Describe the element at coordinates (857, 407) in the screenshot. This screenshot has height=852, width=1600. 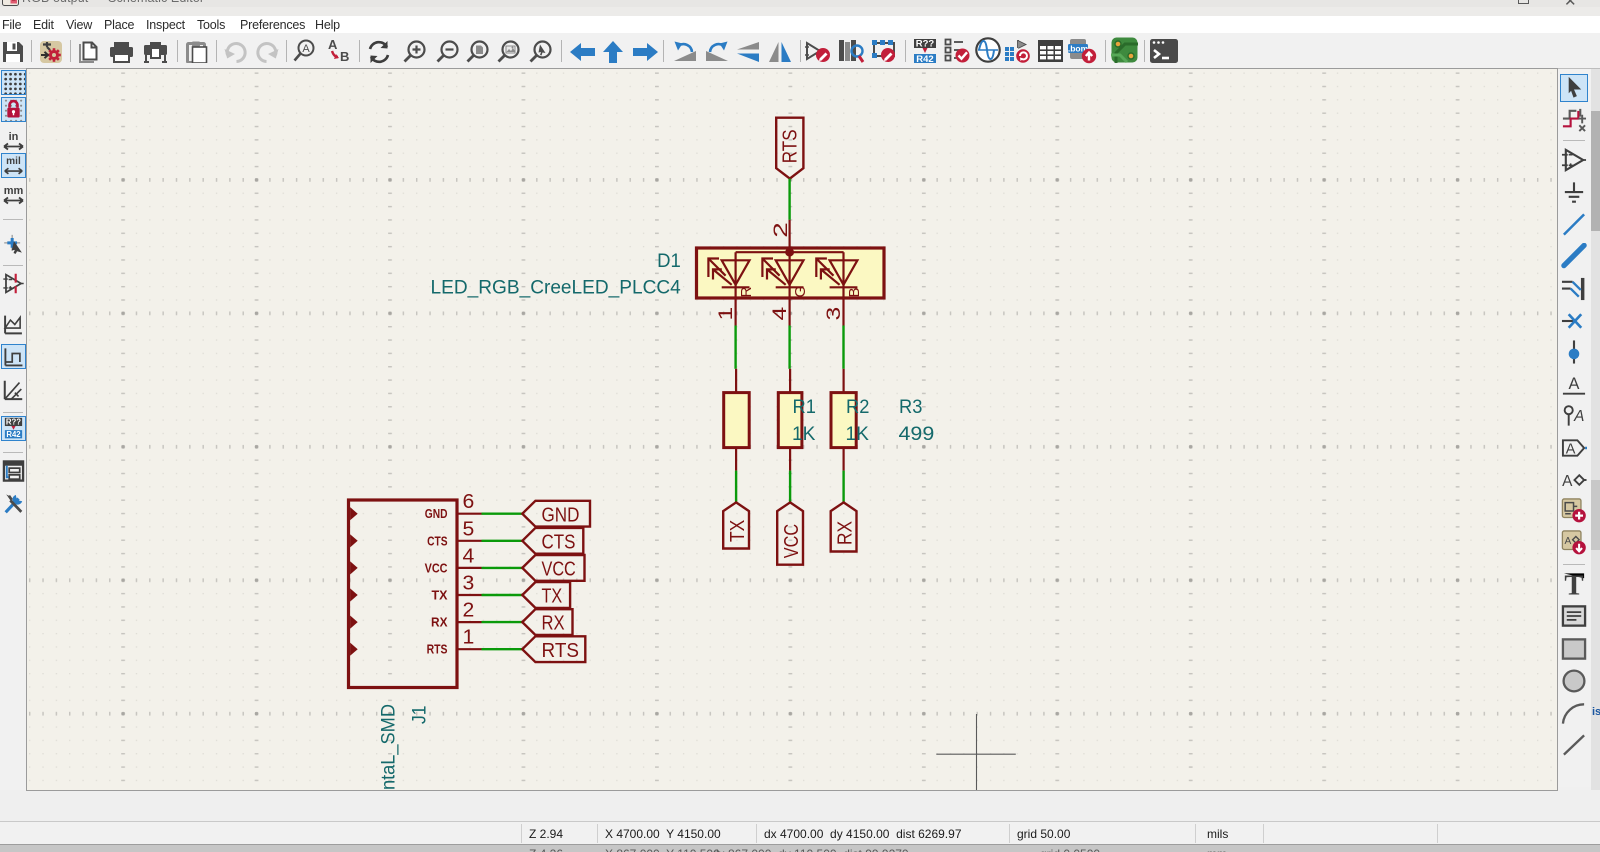
I see `svg-text: R2` at that location.